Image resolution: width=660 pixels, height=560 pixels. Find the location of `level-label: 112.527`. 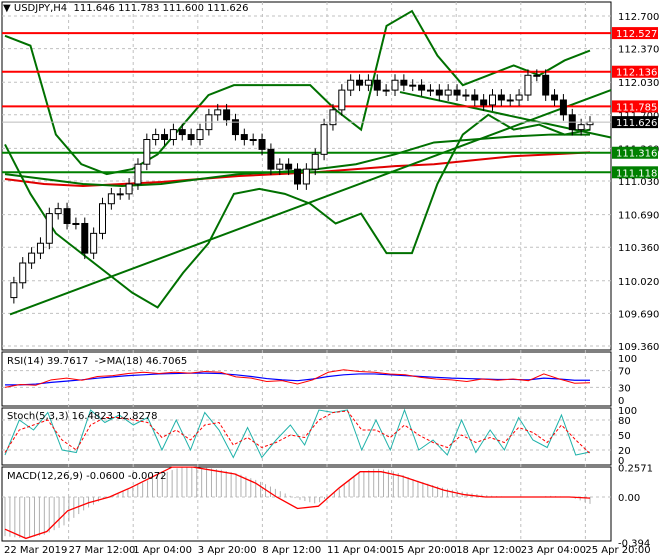

level-label: 112.527 is located at coordinates (636, 34).